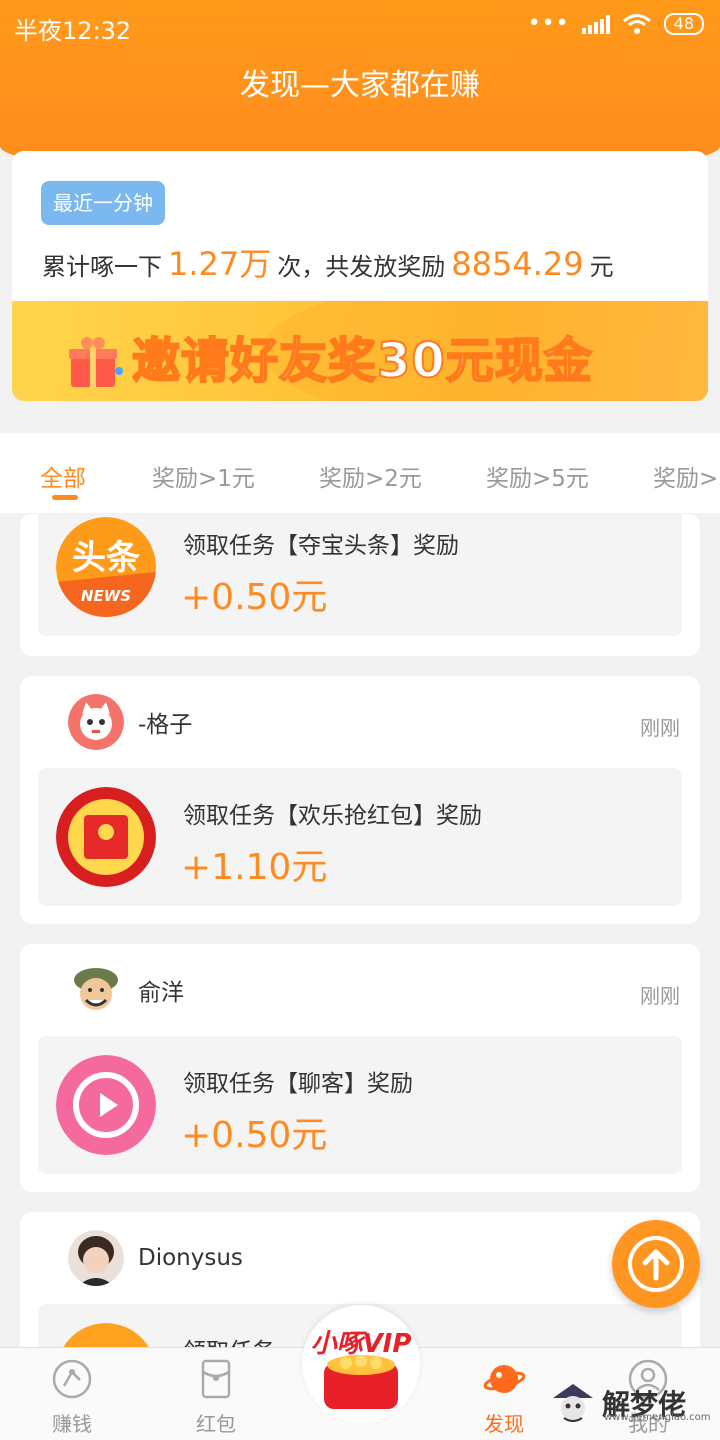 The height and width of the screenshot is (1440, 720). I want to click on reward-filter-tabs: 全部 奖励>1元 奖励>2元 奖励>5元 奖励>, so click(360, 473).